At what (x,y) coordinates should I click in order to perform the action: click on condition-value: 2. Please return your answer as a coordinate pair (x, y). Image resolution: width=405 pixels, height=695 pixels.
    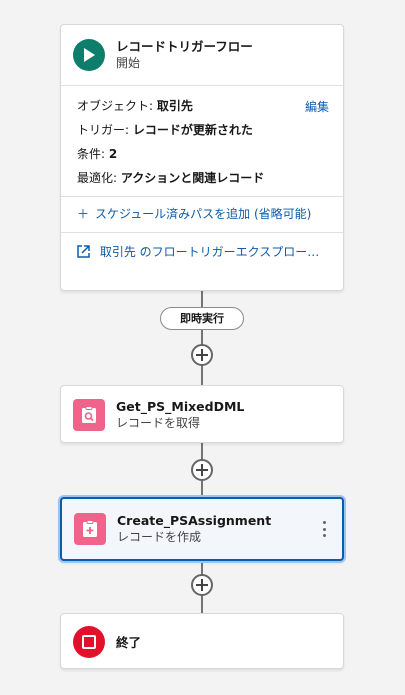
    Looking at the image, I should click on (113, 154).